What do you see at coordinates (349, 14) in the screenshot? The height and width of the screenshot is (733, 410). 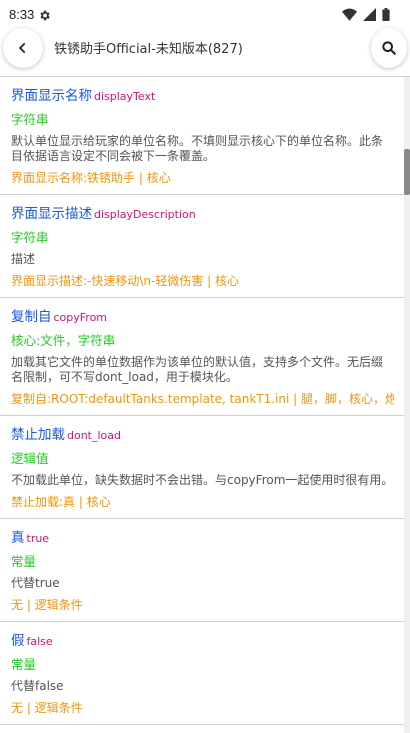 I see `wifi-icon` at bounding box center [349, 14].